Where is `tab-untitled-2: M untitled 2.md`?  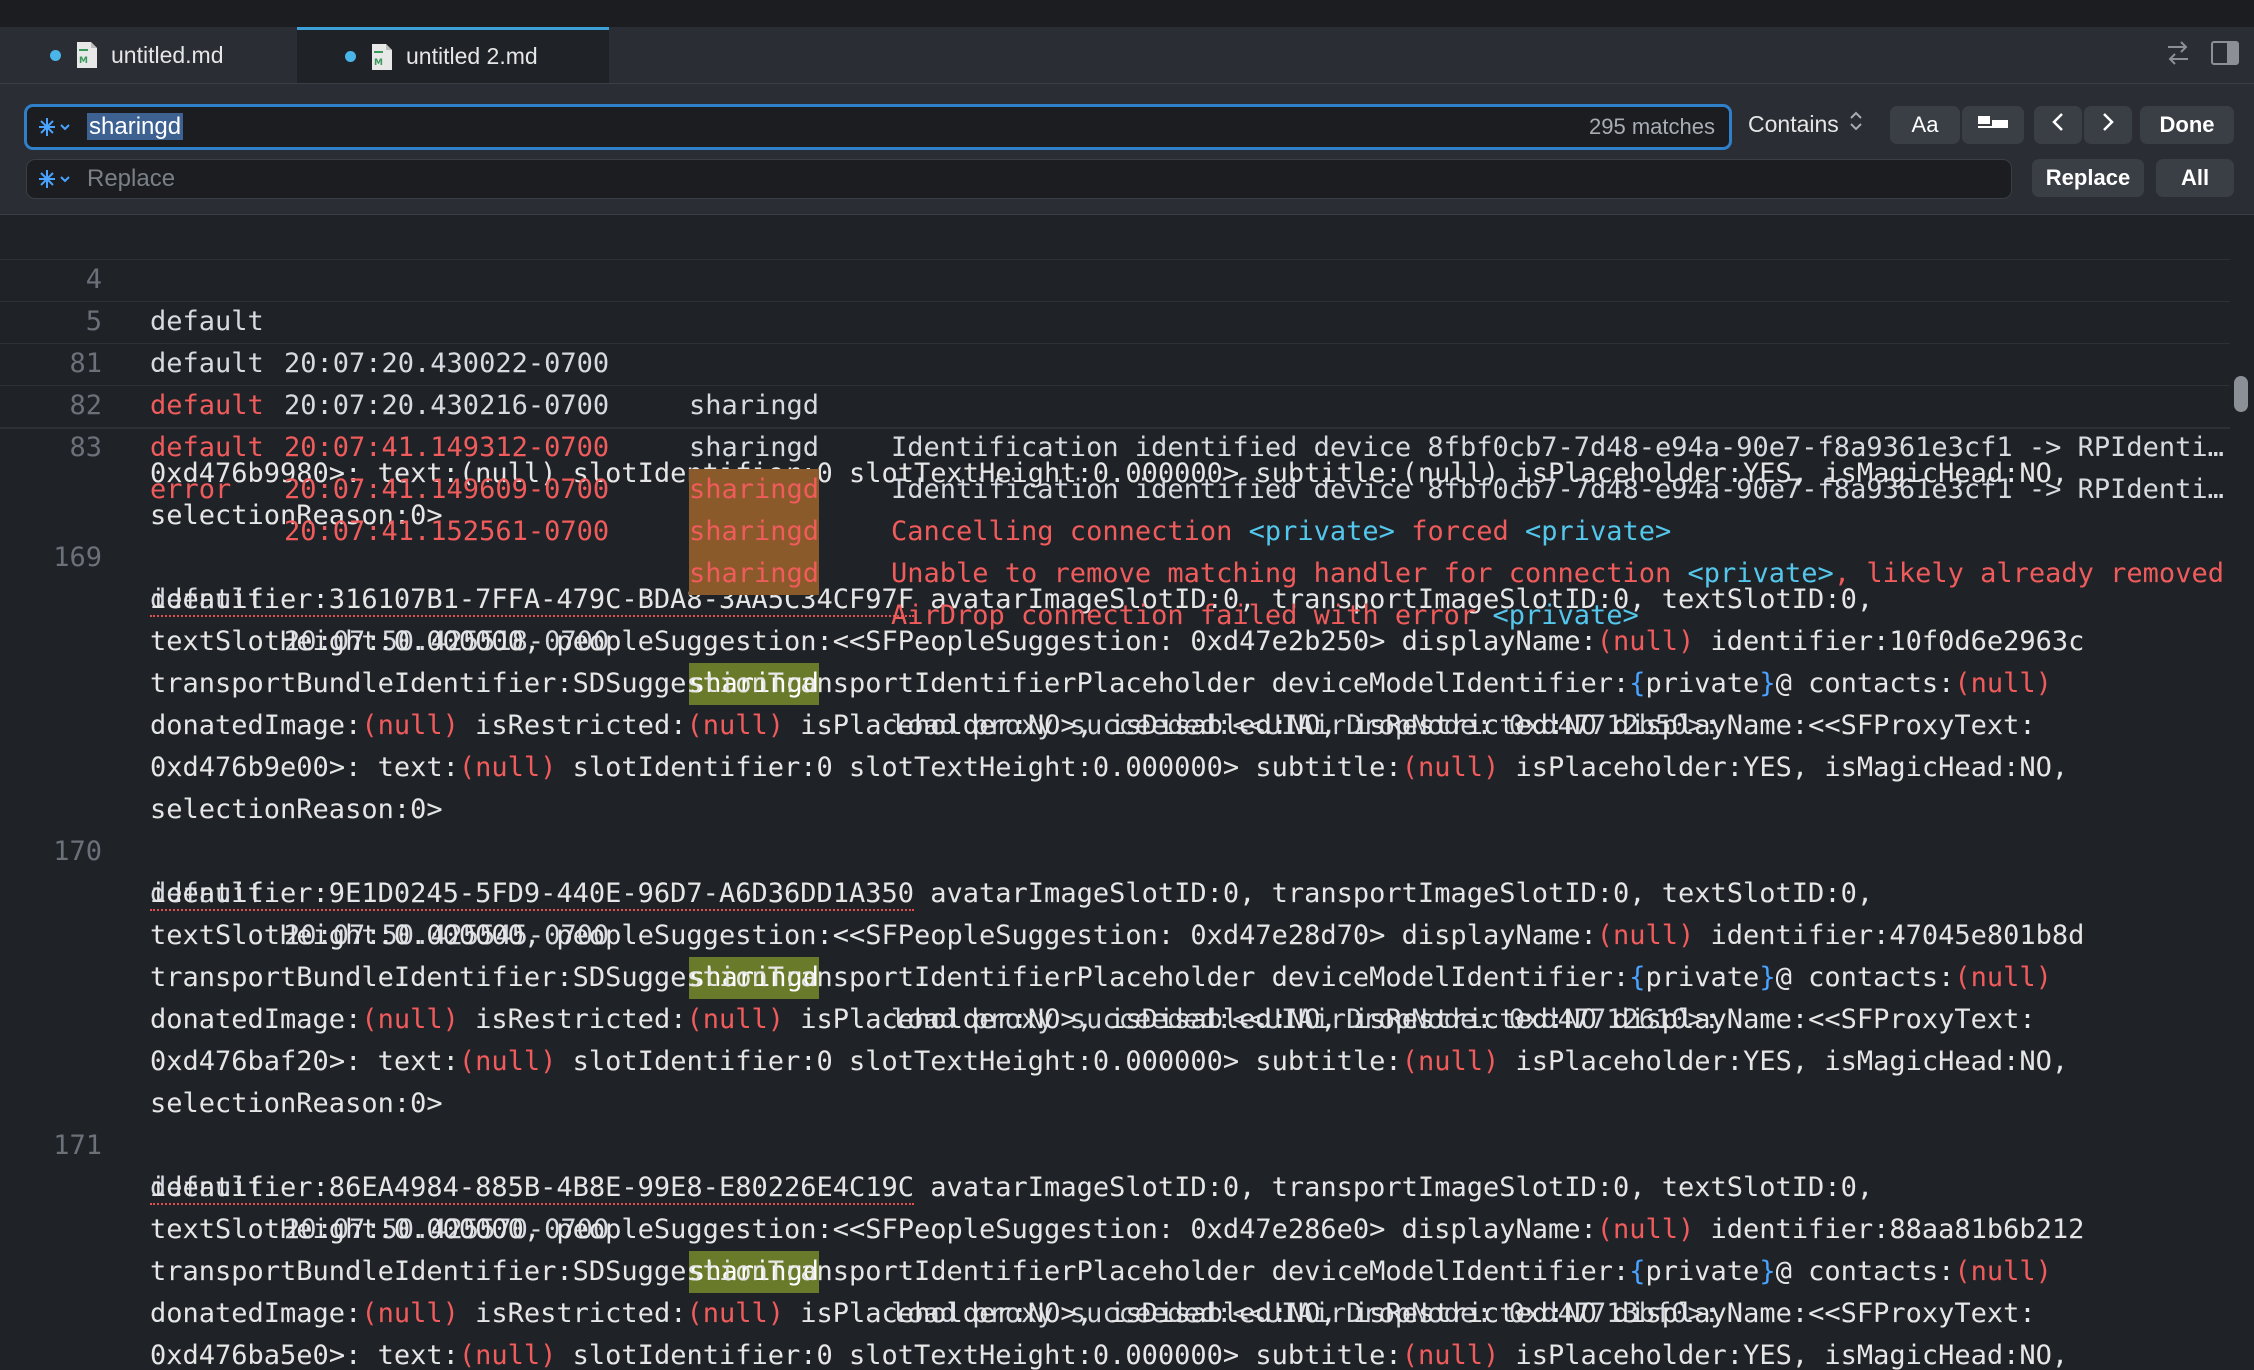
tab-untitled-2: M untitled 2.md is located at coordinates (453, 55).